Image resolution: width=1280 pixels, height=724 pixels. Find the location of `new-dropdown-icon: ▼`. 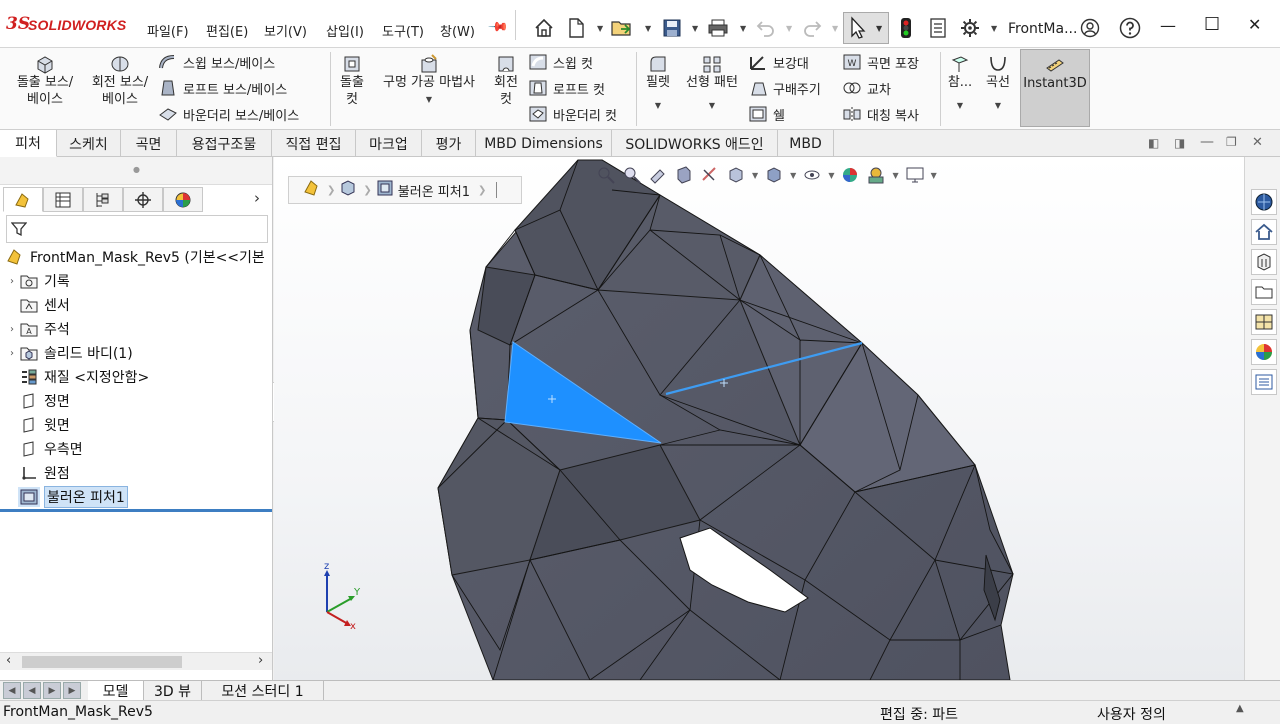

new-dropdown-icon: ▼ is located at coordinates (600, 28).